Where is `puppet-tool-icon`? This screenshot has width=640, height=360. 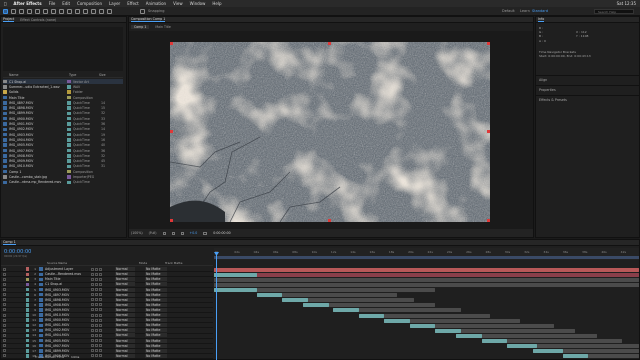
puppet-tool-icon is located at coordinates (109, 11).